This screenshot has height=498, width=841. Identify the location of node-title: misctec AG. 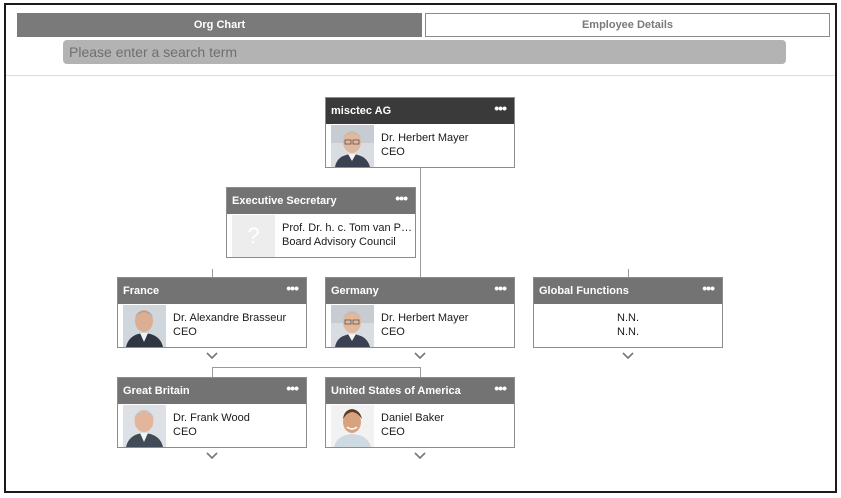
(361, 111).